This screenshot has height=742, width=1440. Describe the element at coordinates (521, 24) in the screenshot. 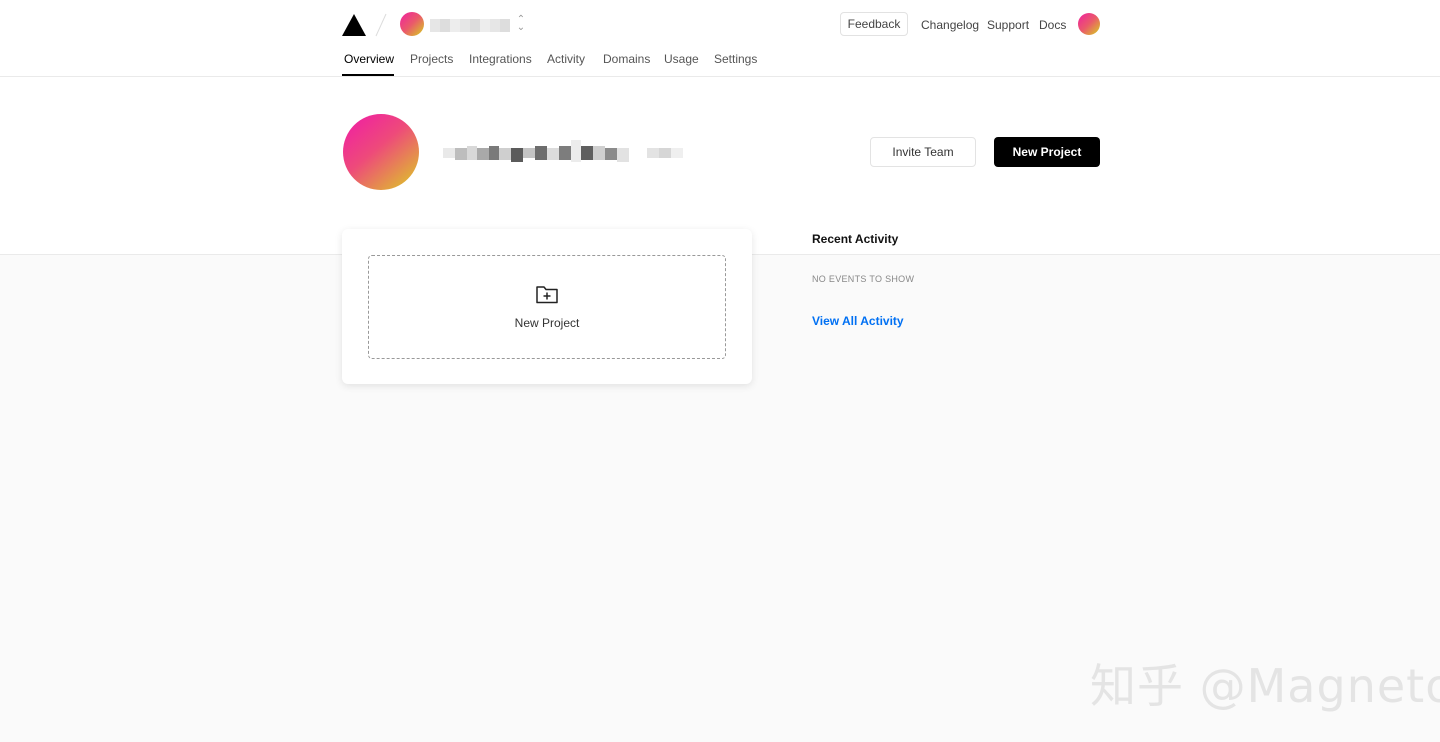

I see `team-switcher-chevrons-icon: ⌃ ⌄` at that location.